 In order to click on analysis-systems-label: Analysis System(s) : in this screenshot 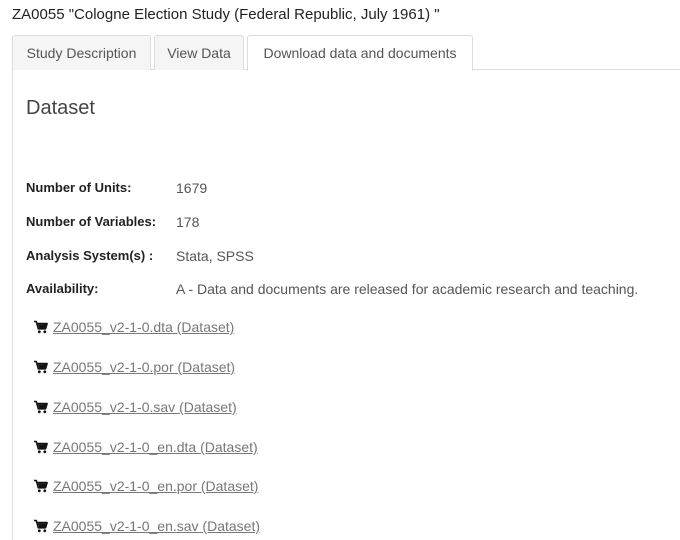, I will do `click(90, 255)`.